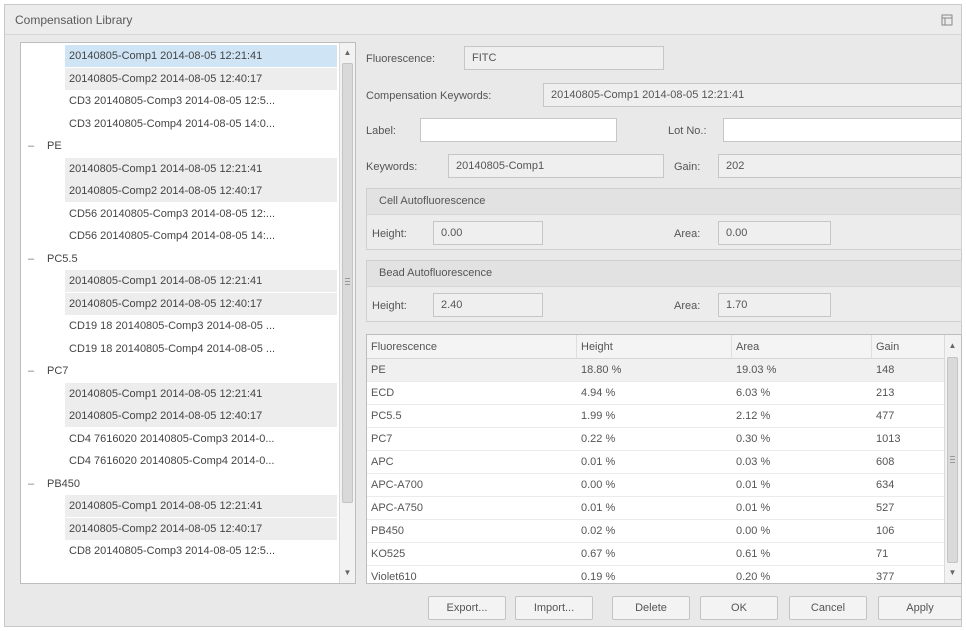 The width and height of the screenshot is (966, 631). What do you see at coordinates (347, 53) in the screenshot?
I see `scroll-up-arrow-icon: ▲` at bounding box center [347, 53].